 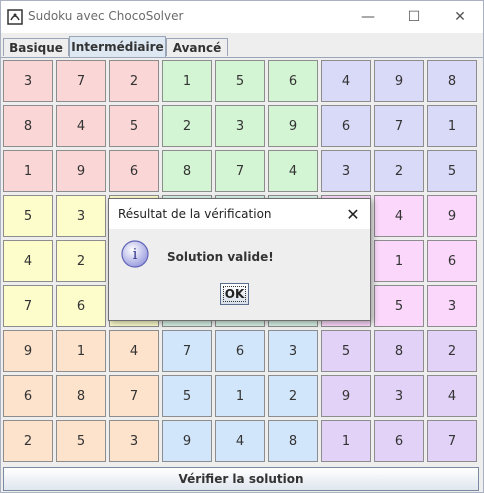 I want to click on ok-button-label: OK, so click(x=234, y=294).